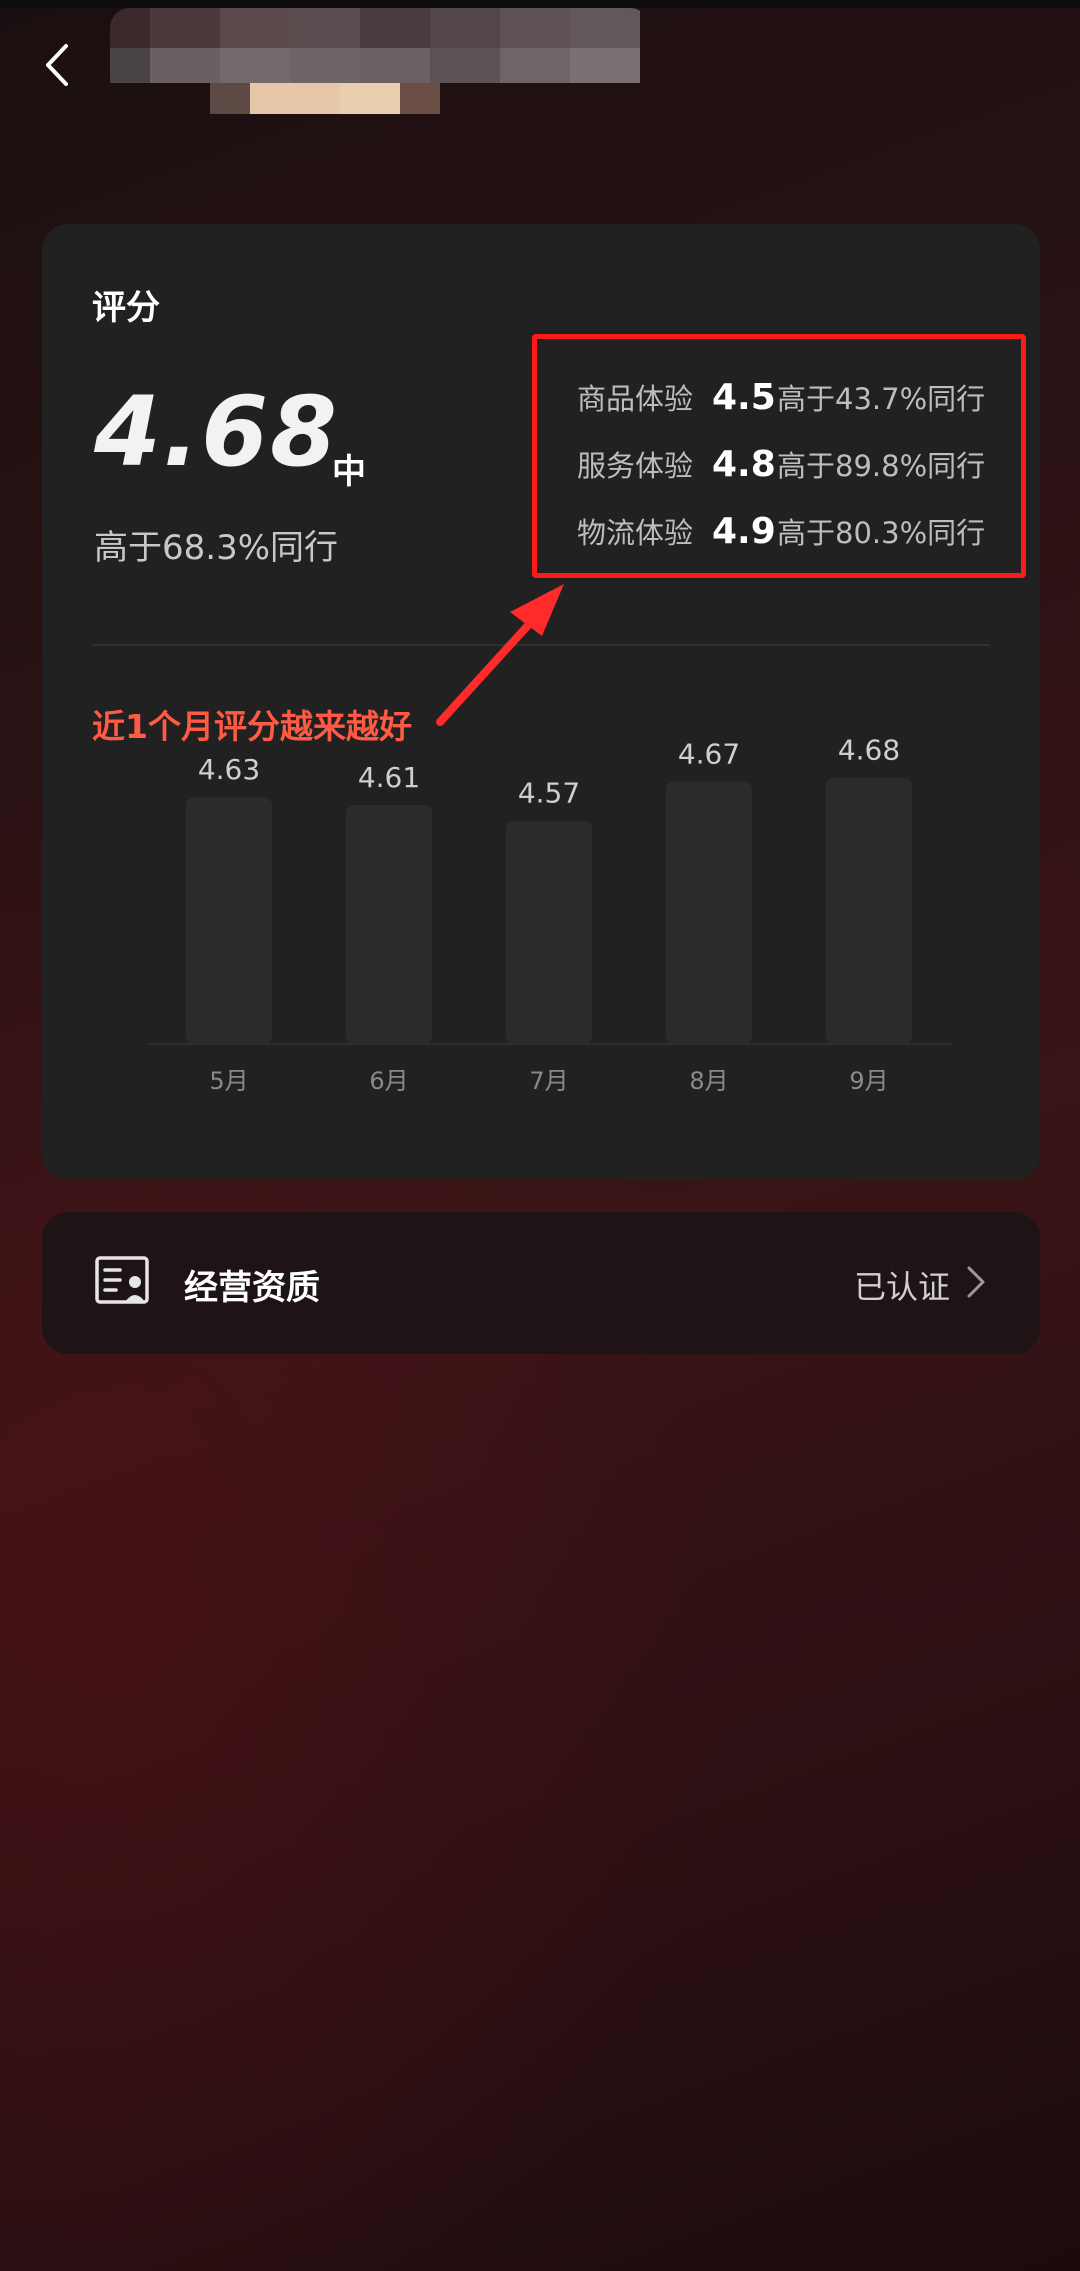 This screenshot has width=1080, height=2271. I want to click on monthly-score-chart: 4.63 5月 4.61 6月 4.57 7月 4.67 8月 4.68 9月, so click(549, 914).